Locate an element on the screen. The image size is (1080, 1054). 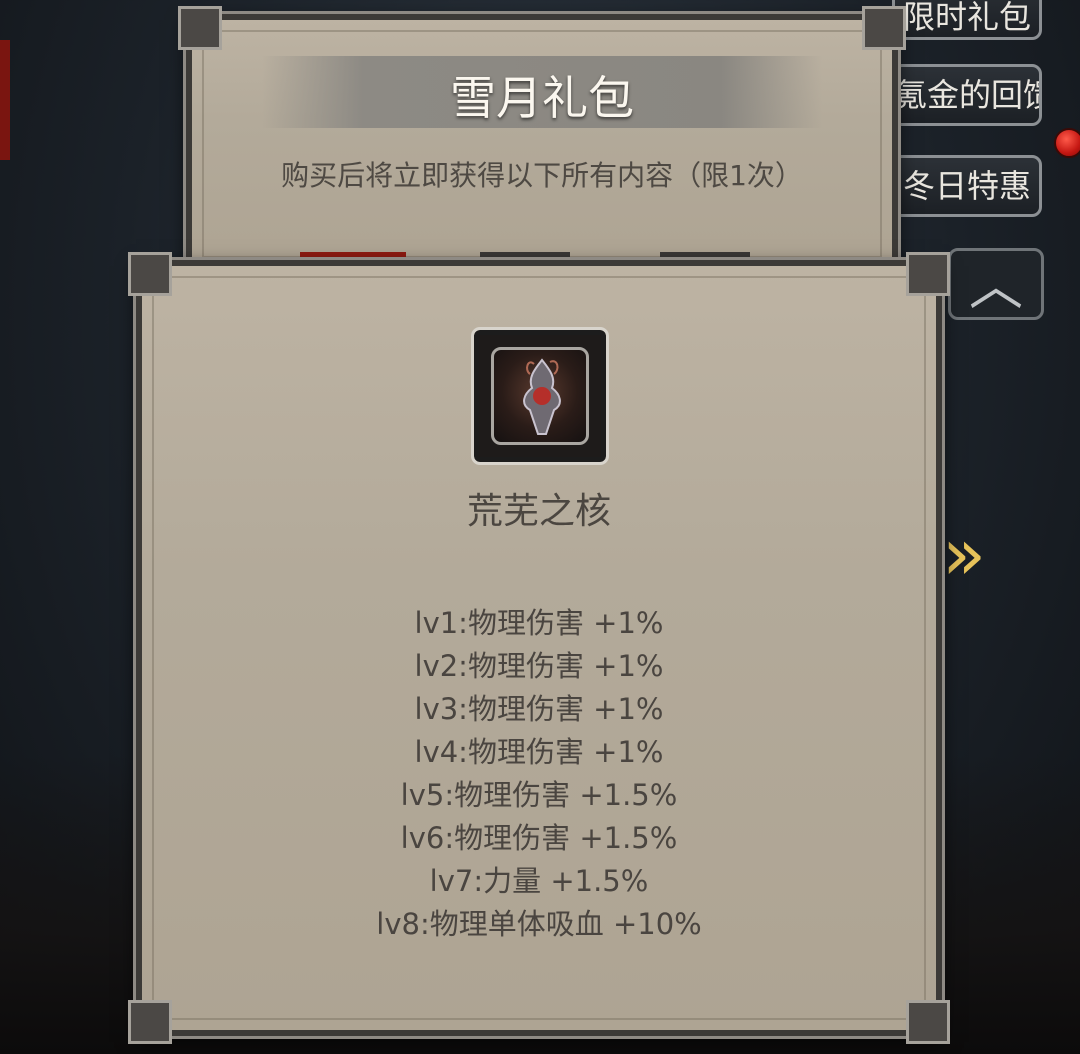
attribute-line: lv4:物理伤害 +1% is located at coordinates (539, 752).